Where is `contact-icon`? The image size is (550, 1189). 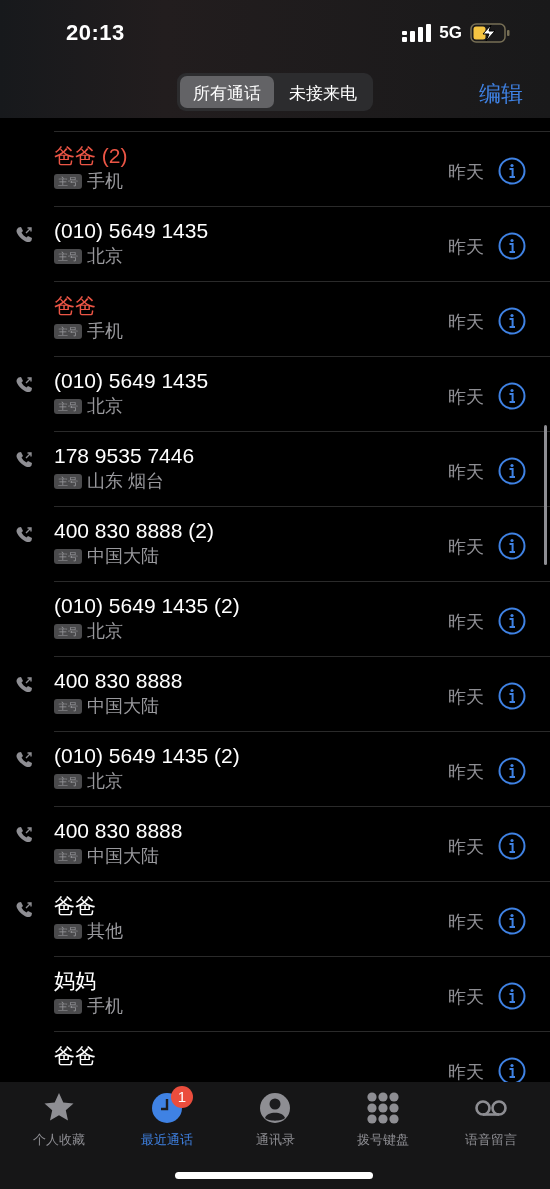
contact-icon is located at coordinates (275, 1108).